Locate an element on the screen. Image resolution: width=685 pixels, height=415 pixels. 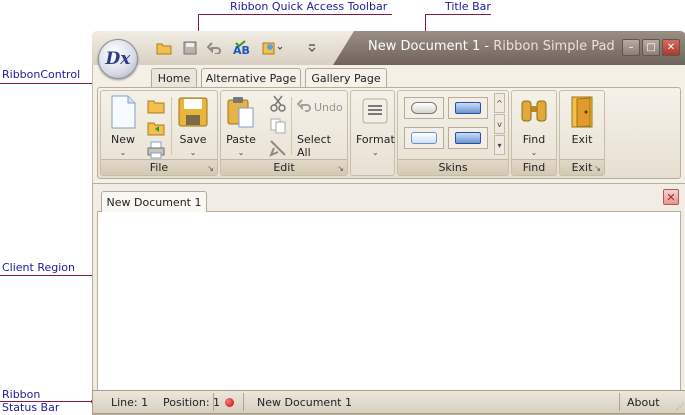
save-button-label: Save is located at coordinates (193, 139).